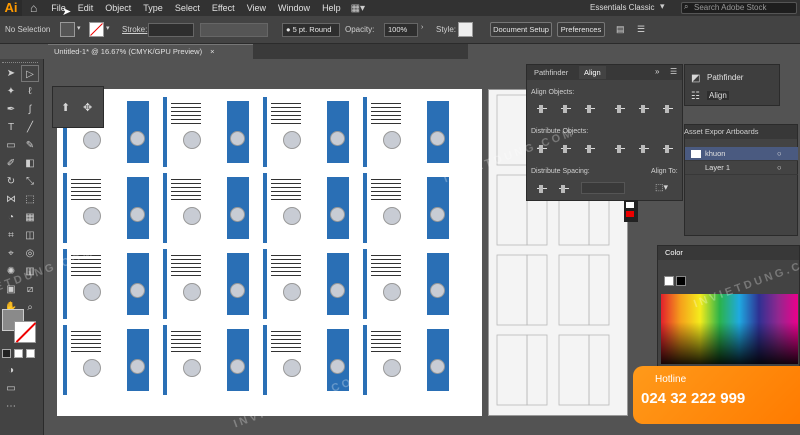 The height and width of the screenshot is (435, 800). What do you see at coordinates (30, 145) in the screenshot?
I see `paintbrush-icon: ✎` at bounding box center [30, 145].